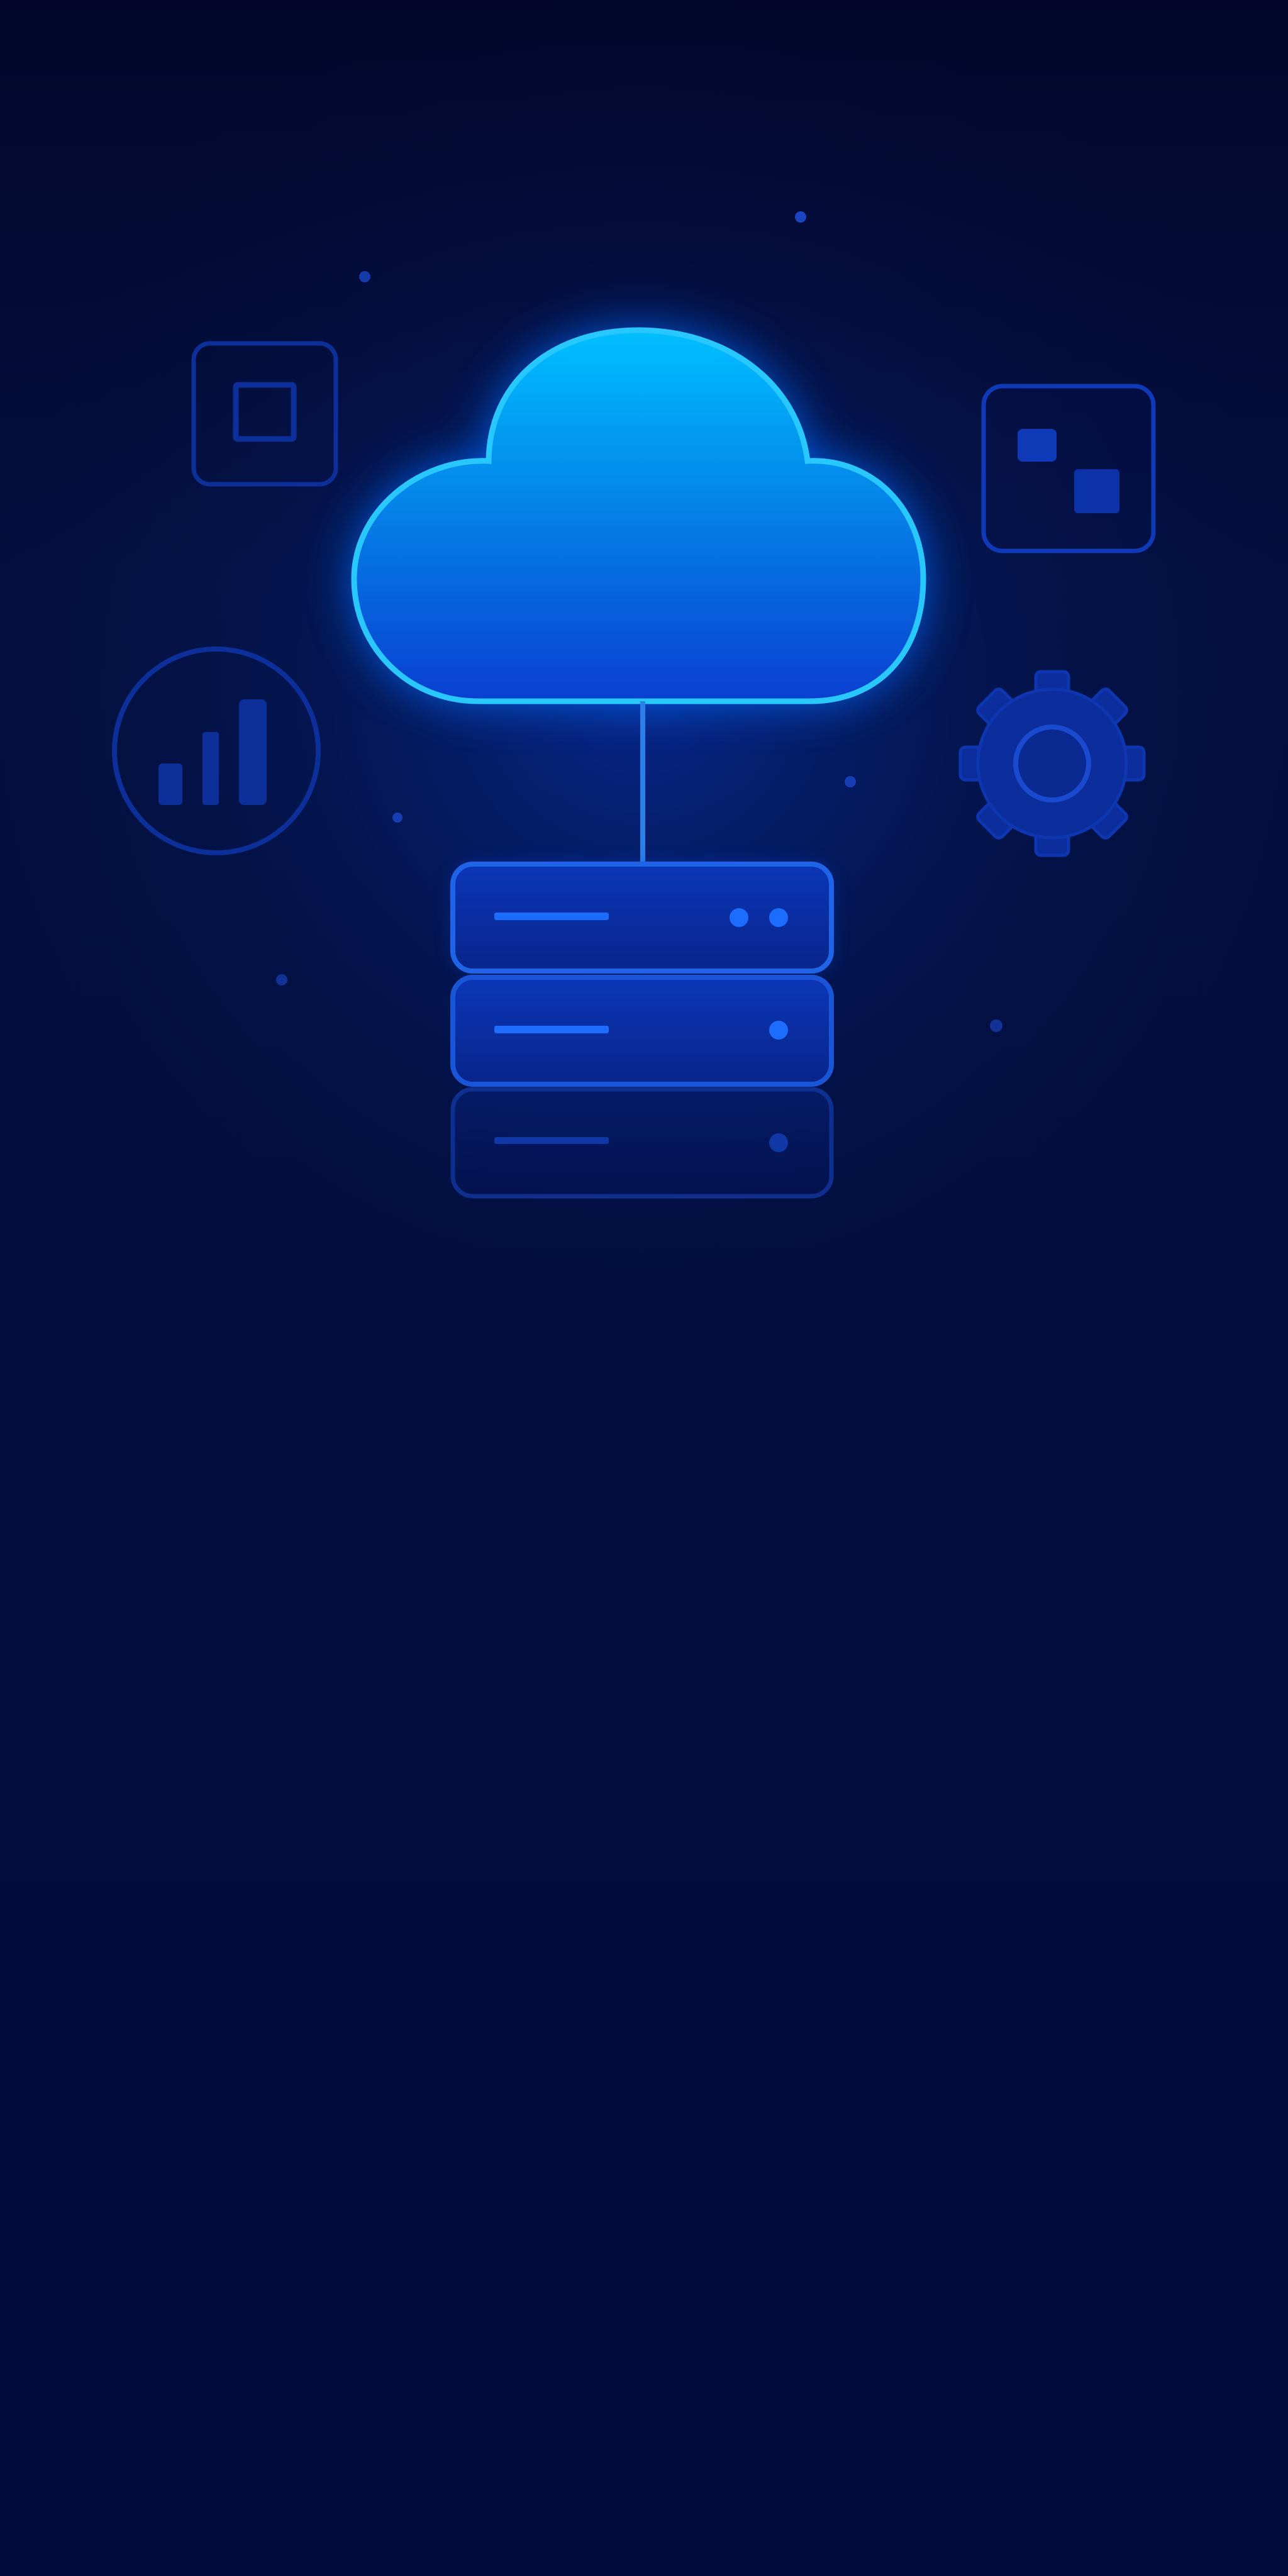 This screenshot has width=1288, height=2576. I want to click on server-icon, so click(642, 1030).